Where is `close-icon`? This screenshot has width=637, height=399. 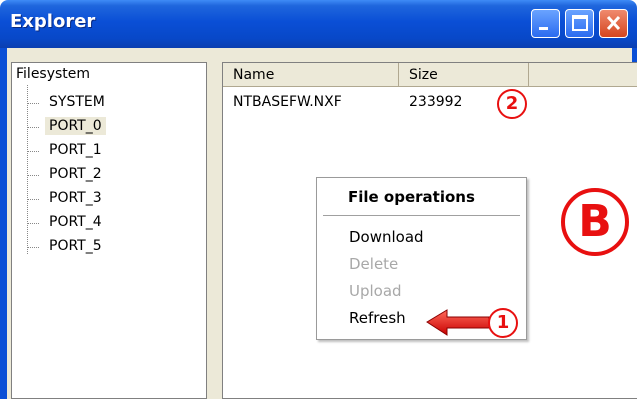
close-icon is located at coordinates (613, 23).